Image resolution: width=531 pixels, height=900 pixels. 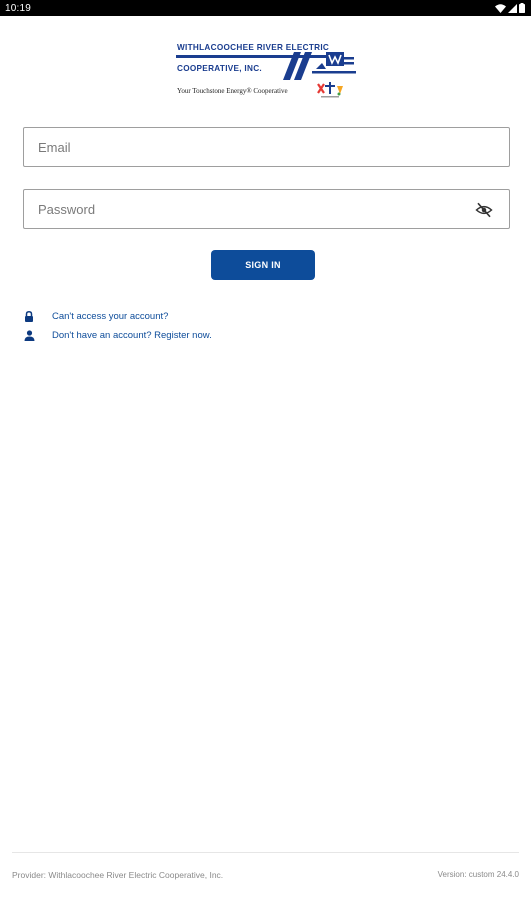 What do you see at coordinates (484, 210) in the screenshot?
I see `eye-off-icon` at bounding box center [484, 210].